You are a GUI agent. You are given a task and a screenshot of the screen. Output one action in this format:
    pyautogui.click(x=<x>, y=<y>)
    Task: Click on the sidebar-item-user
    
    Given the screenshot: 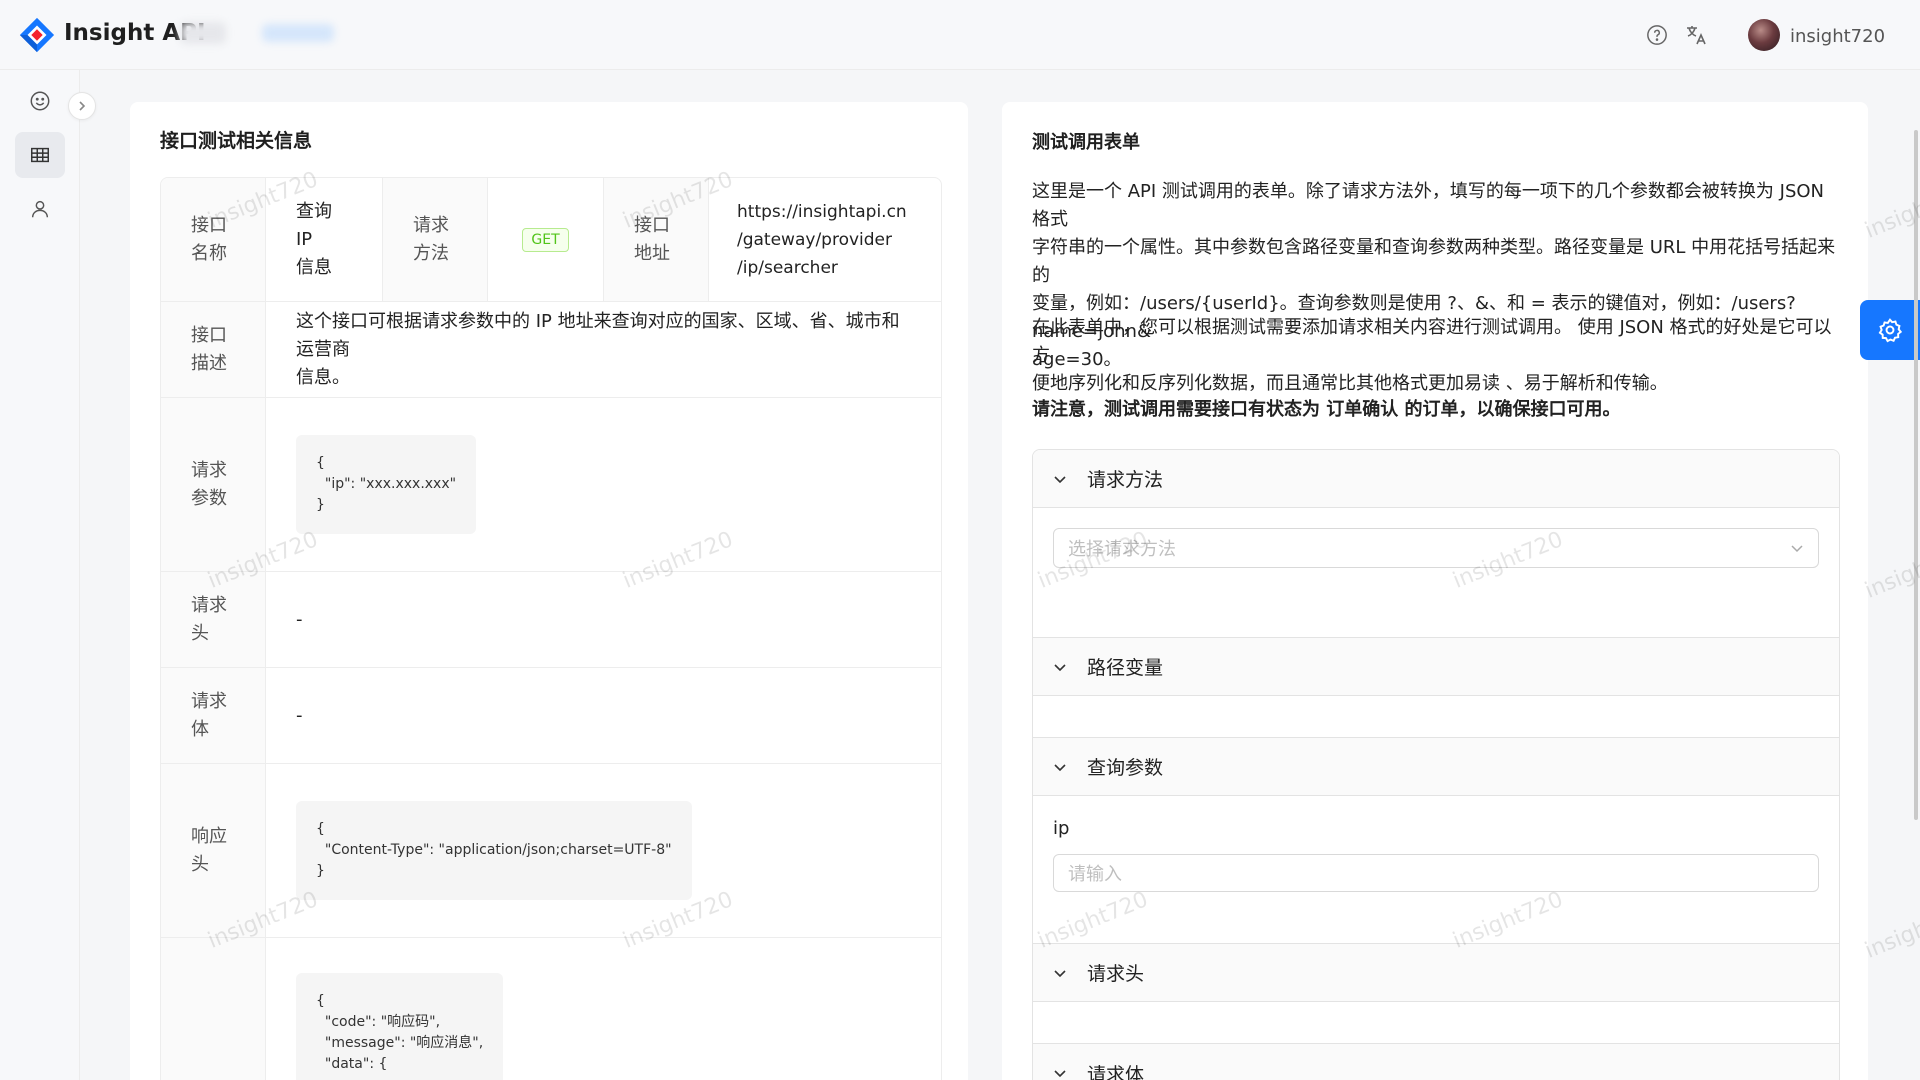 What is the action you would take?
    pyautogui.click(x=40, y=209)
    